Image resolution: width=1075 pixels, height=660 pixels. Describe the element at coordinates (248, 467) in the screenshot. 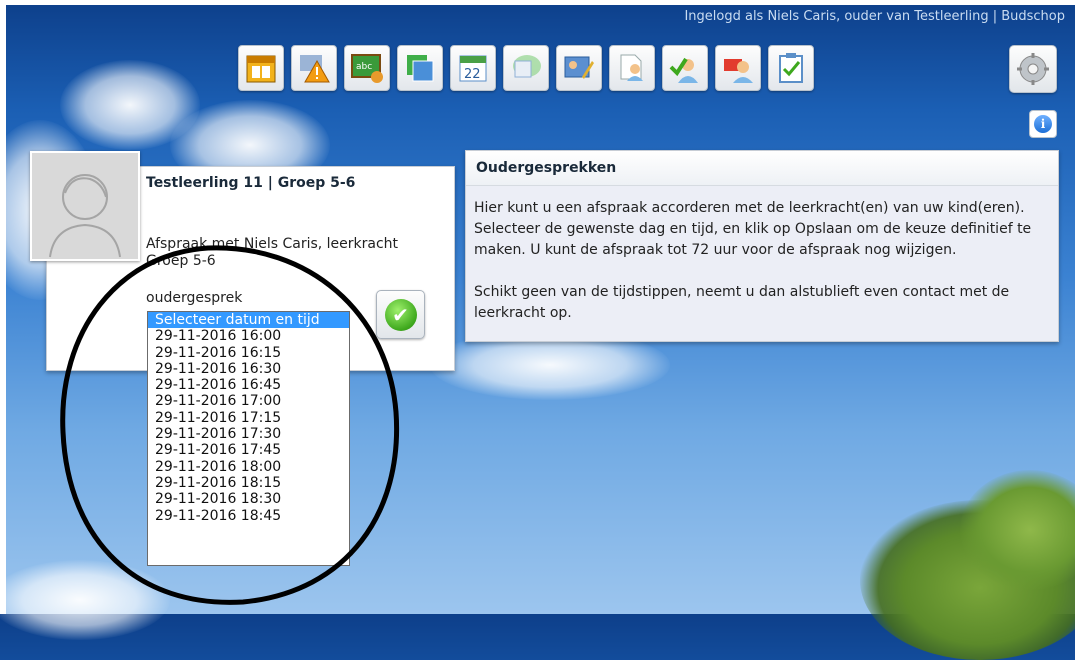

I see `datetime-option: 29-11-2016 18:00` at that location.